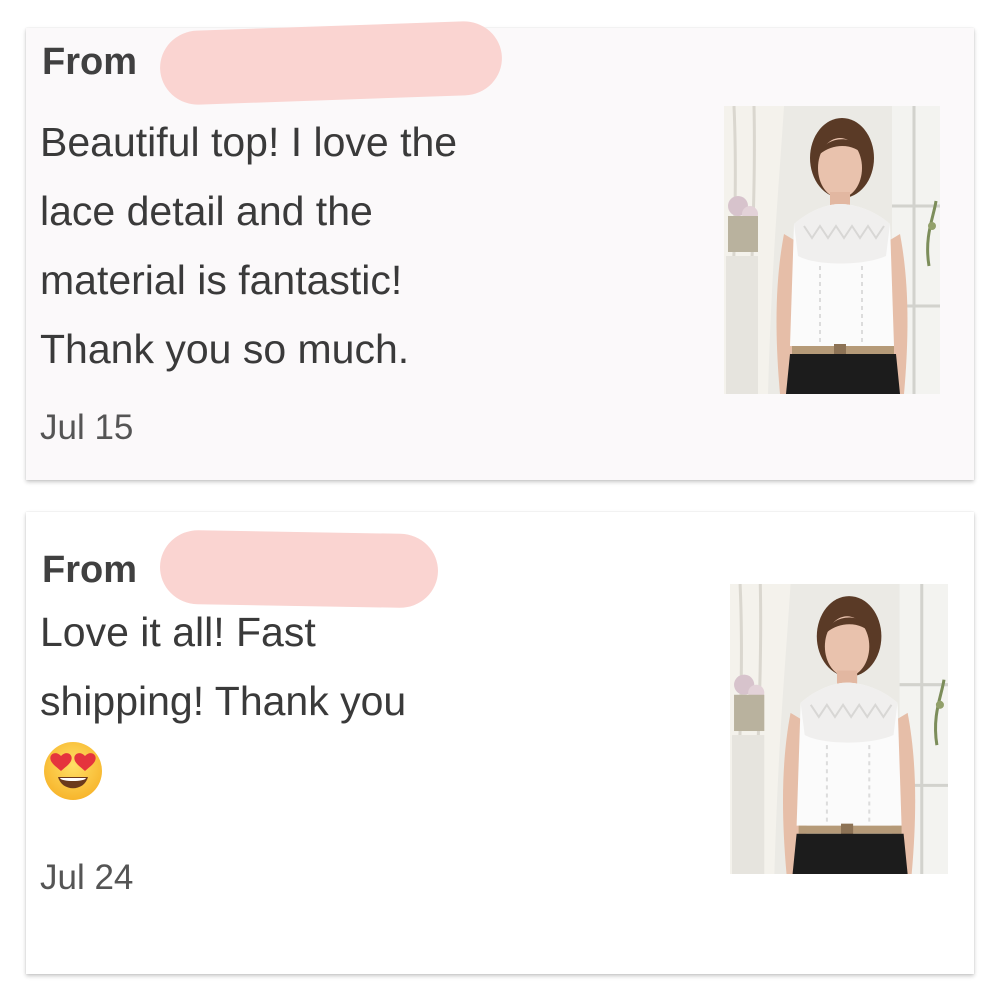 Image resolution: width=1000 pixels, height=1000 pixels. Describe the element at coordinates (221, 280) in the screenshot. I see `review-text-line: material is fantastic!` at that location.